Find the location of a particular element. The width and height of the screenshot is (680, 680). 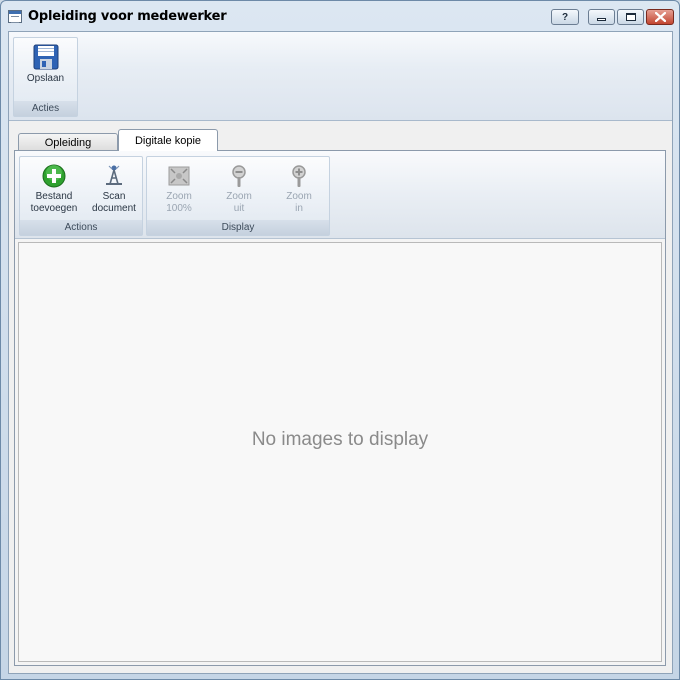

zoom-100-label-1: Zoom is located at coordinates (179, 196).